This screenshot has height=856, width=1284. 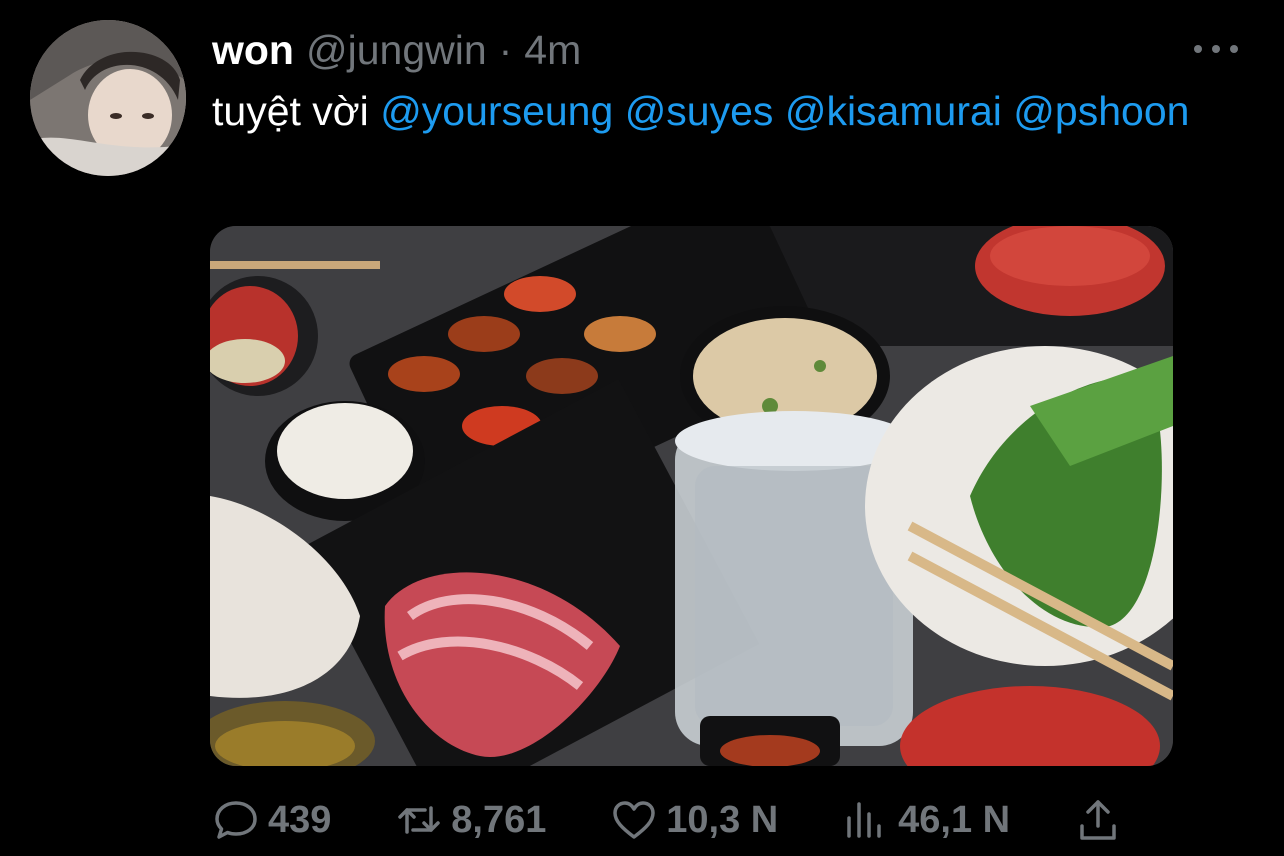 What do you see at coordinates (699, 111) in the screenshot?
I see `mention-link: @suyes` at bounding box center [699, 111].